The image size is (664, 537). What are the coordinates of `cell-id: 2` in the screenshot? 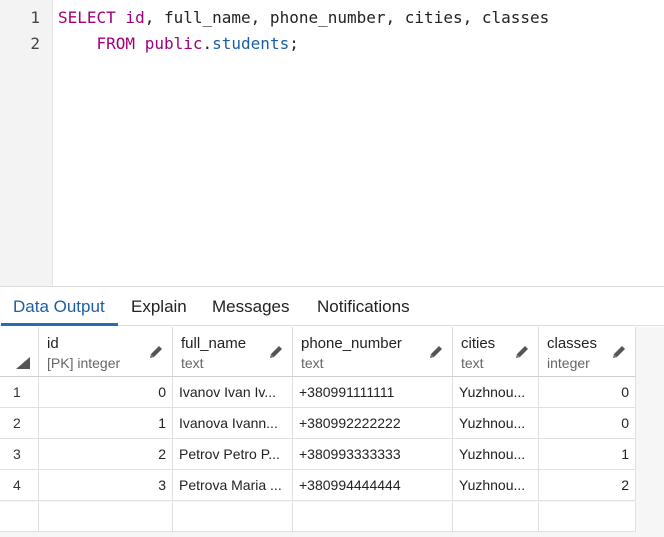 It's located at (106, 454).